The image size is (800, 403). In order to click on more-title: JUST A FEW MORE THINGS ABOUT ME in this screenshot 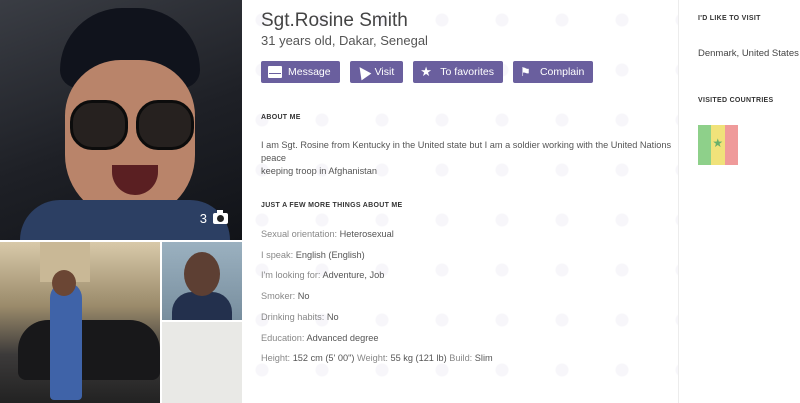, I will do `click(332, 205)`.